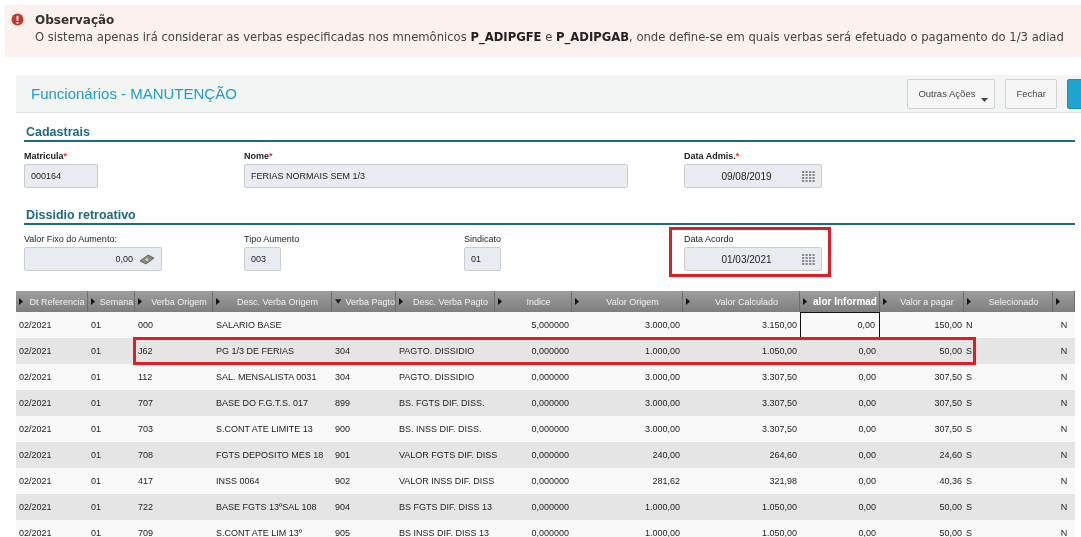 This screenshot has height=537, width=1081. What do you see at coordinates (753, 259) in the screenshot?
I see `input-field: 01/03/2021` at bounding box center [753, 259].